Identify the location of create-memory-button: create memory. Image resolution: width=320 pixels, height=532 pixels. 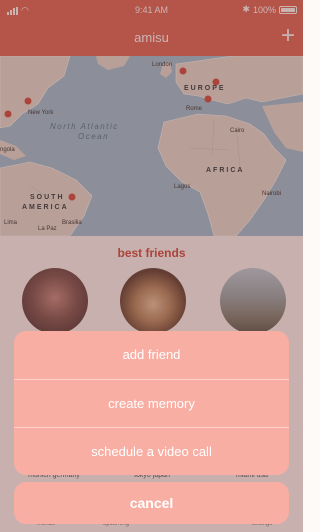
(151, 403).